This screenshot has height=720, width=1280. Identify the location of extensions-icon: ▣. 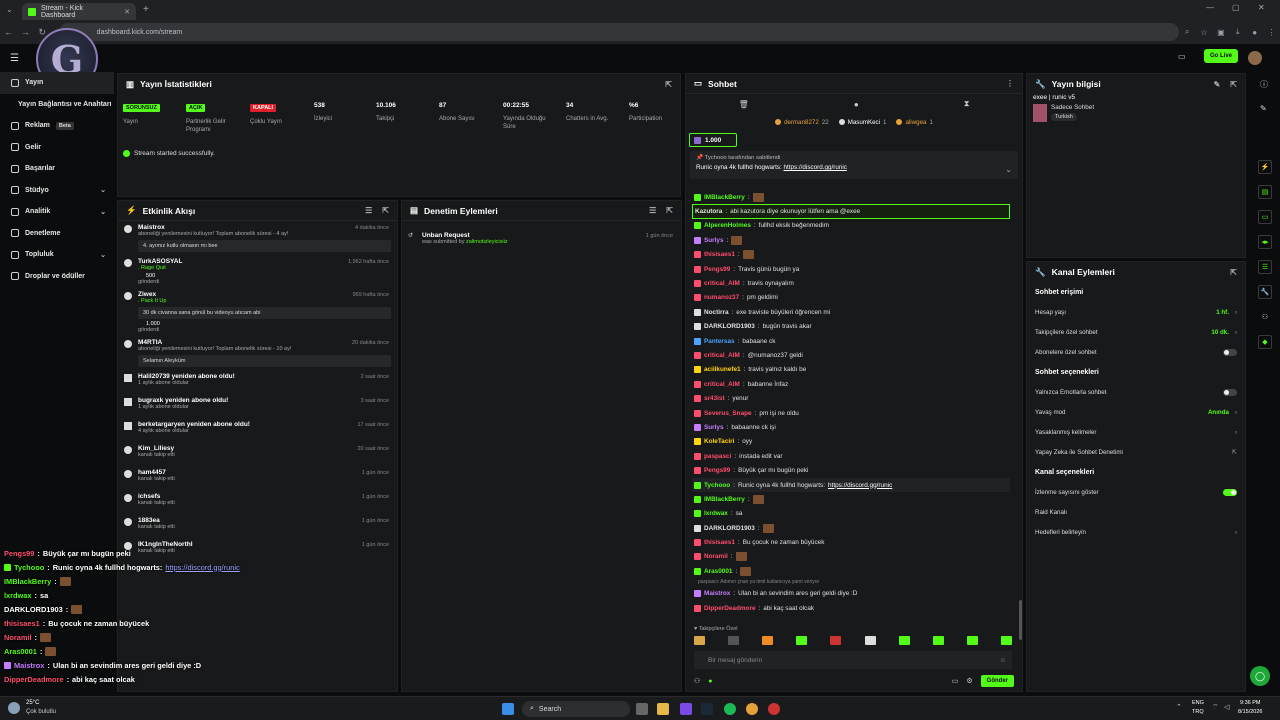
(1220, 32).